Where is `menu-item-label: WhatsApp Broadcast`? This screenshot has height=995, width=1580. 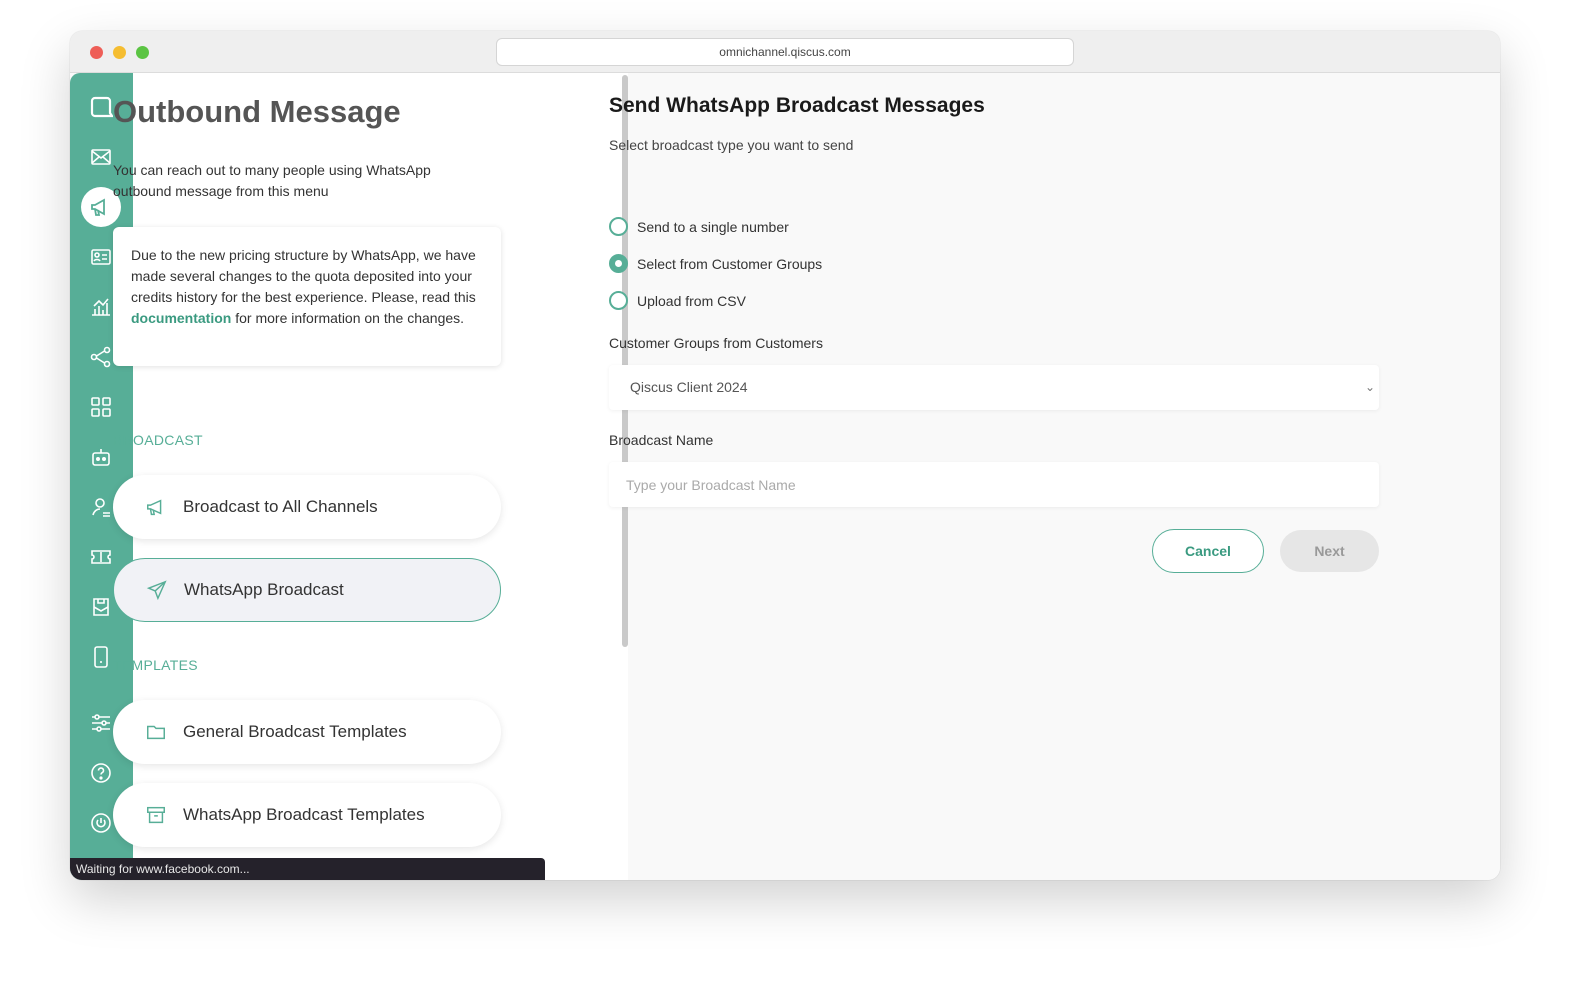
menu-item-label: WhatsApp Broadcast is located at coordinates (264, 589).